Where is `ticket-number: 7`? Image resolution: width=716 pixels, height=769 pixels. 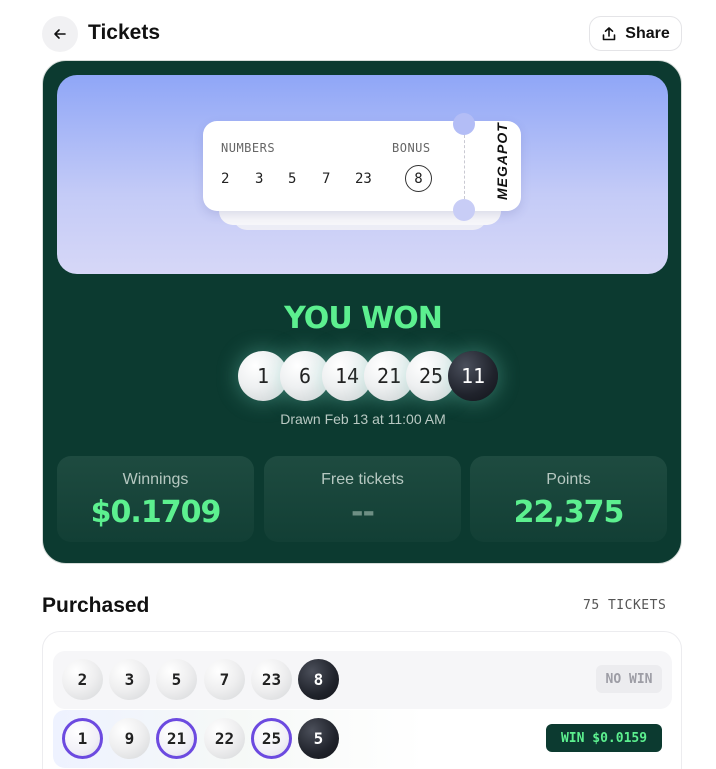 ticket-number: 7 is located at coordinates (326, 179).